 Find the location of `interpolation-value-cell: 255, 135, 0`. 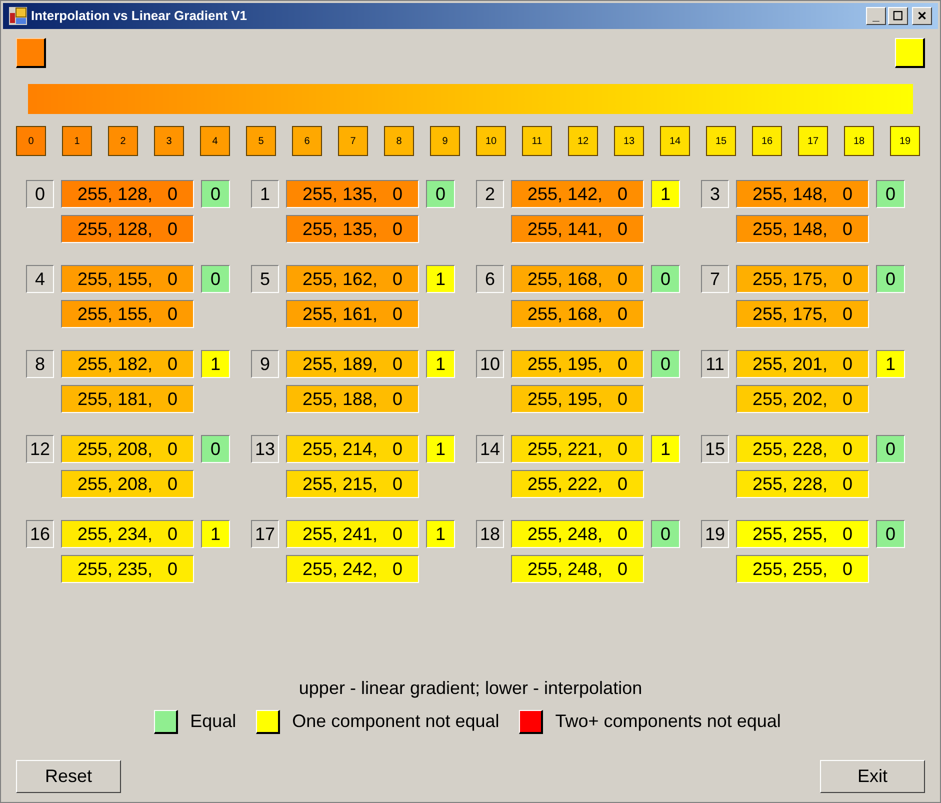

interpolation-value-cell: 255, 135, 0 is located at coordinates (352, 229).